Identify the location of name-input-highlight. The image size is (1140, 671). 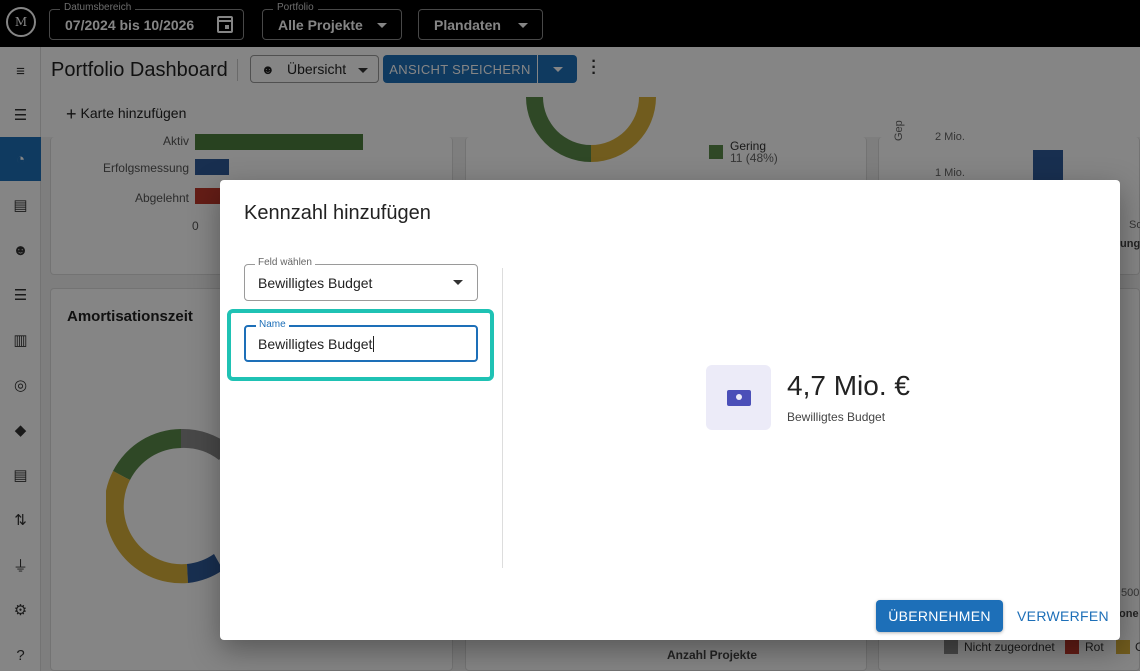
(360, 345).